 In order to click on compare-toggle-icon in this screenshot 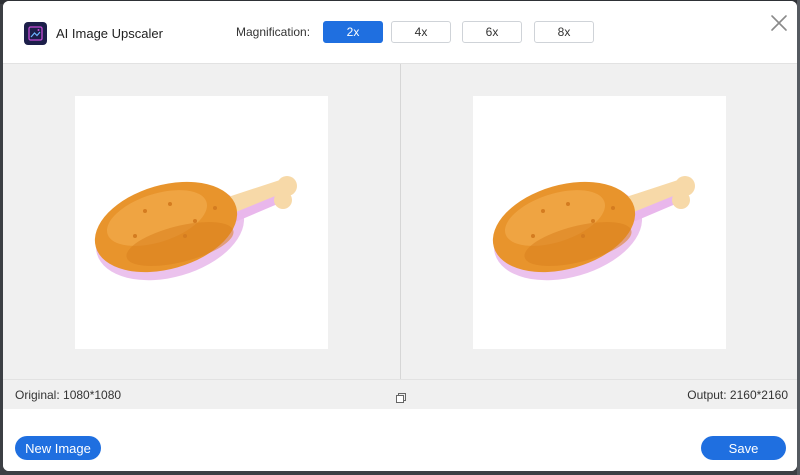, I will do `click(401, 396)`.